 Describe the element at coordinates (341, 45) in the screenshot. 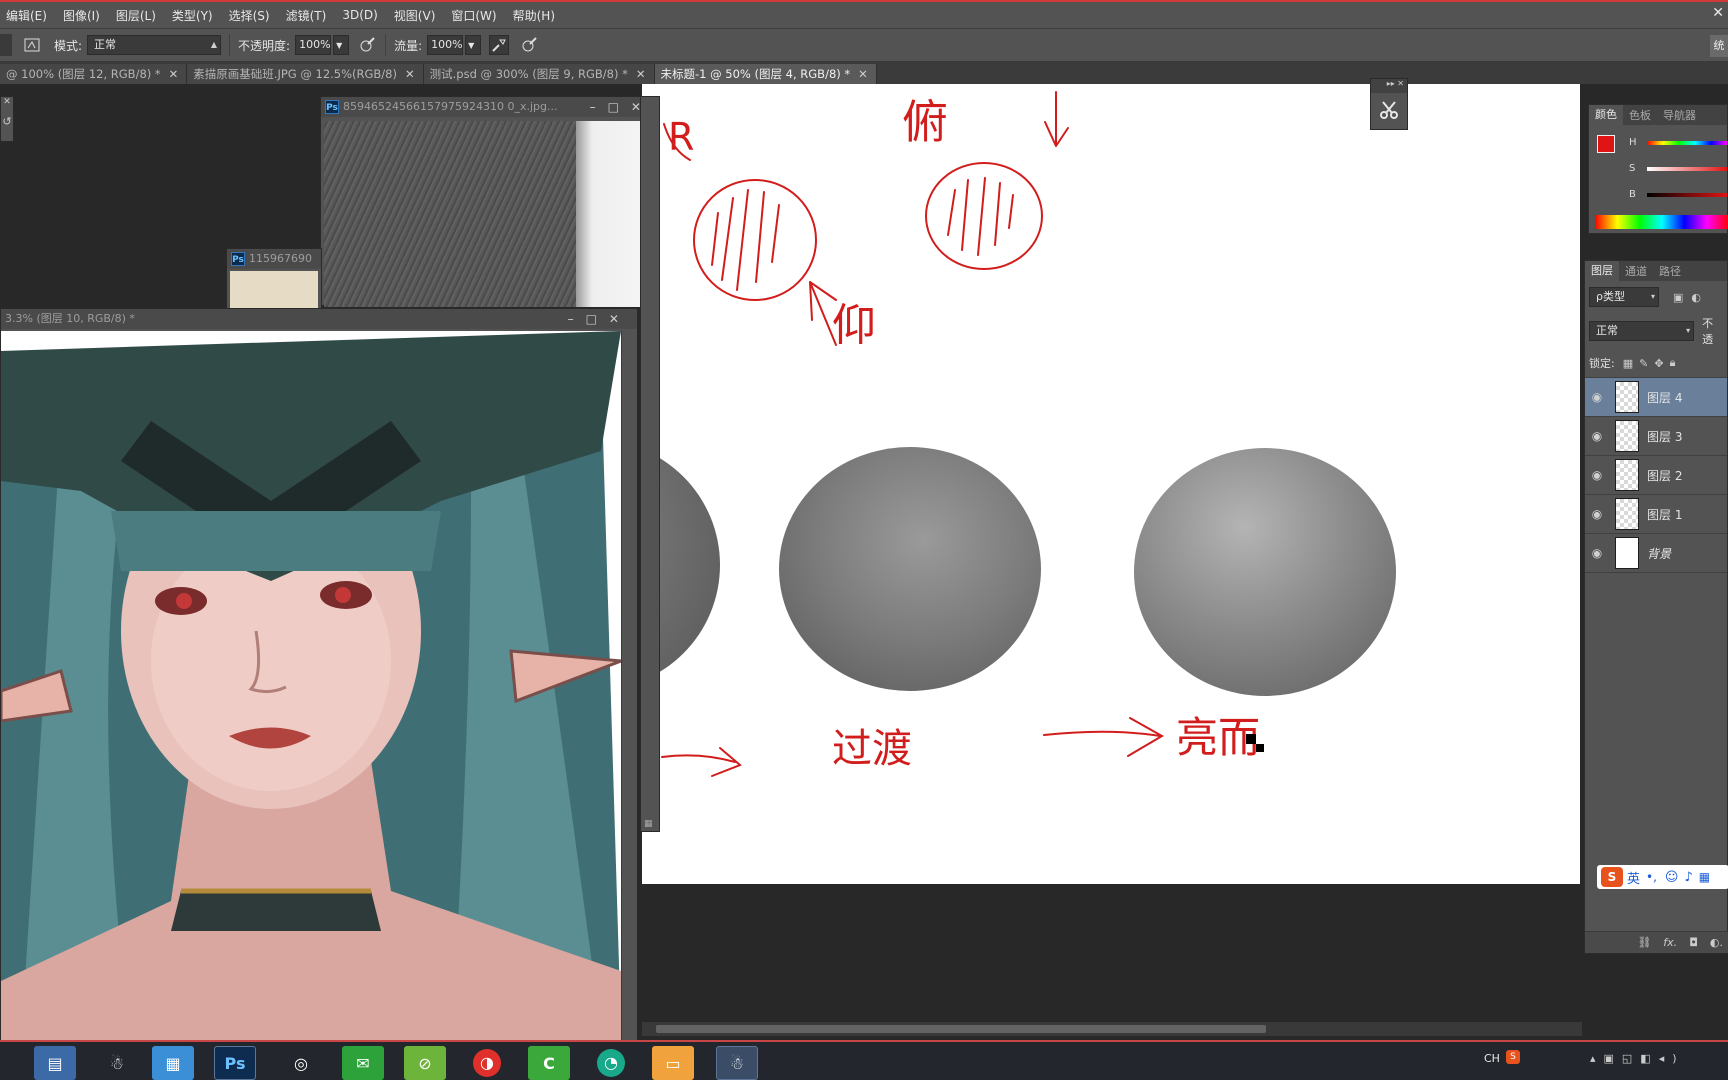

I see `opacity-dropdown: ▼` at that location.